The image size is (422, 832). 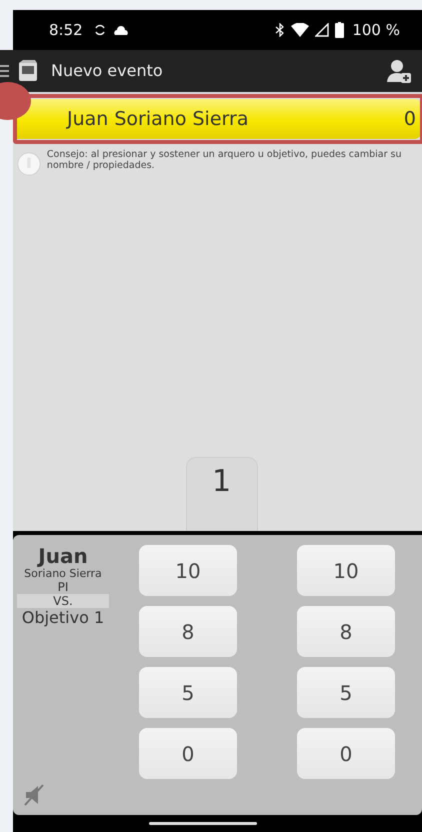 I want to click on archer-class: PI, so click(x=63, y=587).